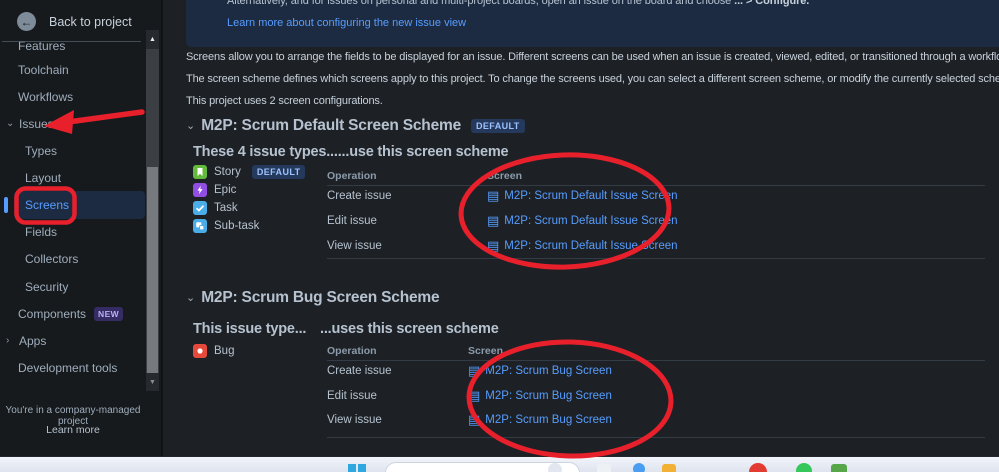 This screenshot has width=999, height=472. Describe the element at coordinates (352, 351) in the screenshot. I see `table2-header-operation: Operation` at that location.